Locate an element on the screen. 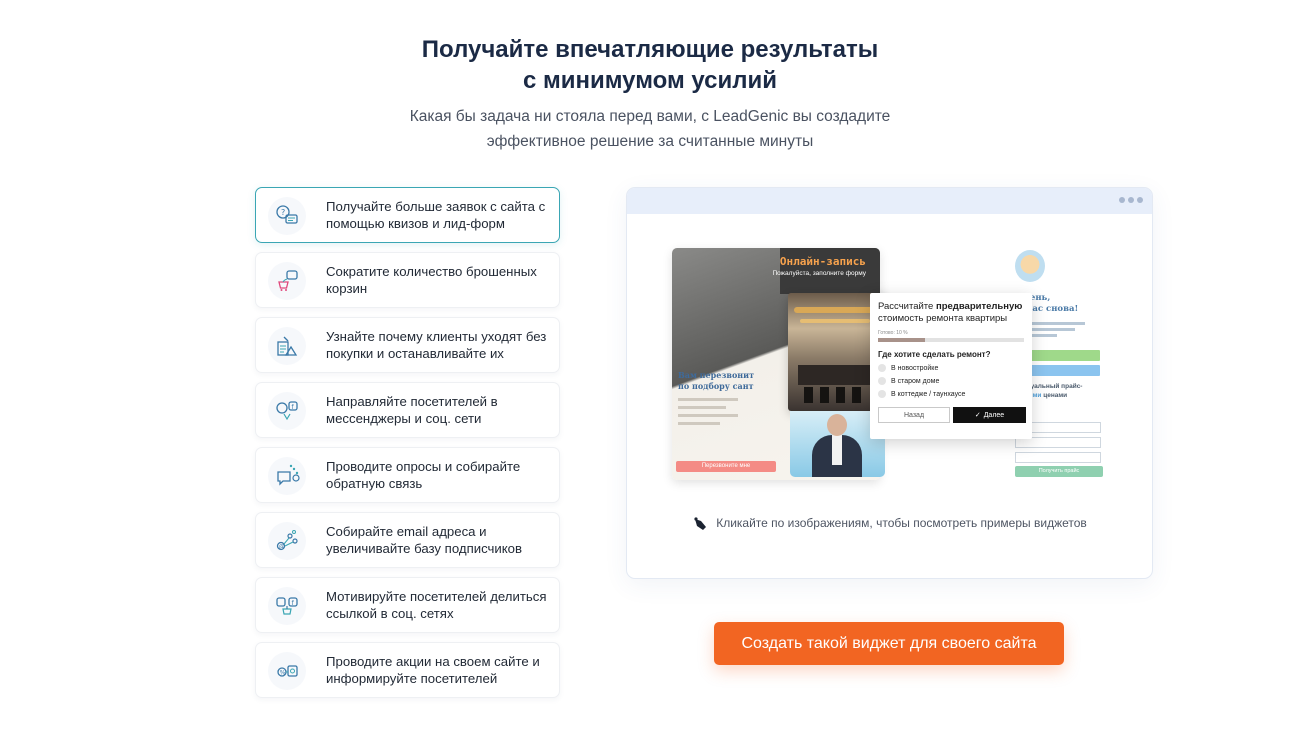  messenger-icon: f is located at coordinates (287, 411).